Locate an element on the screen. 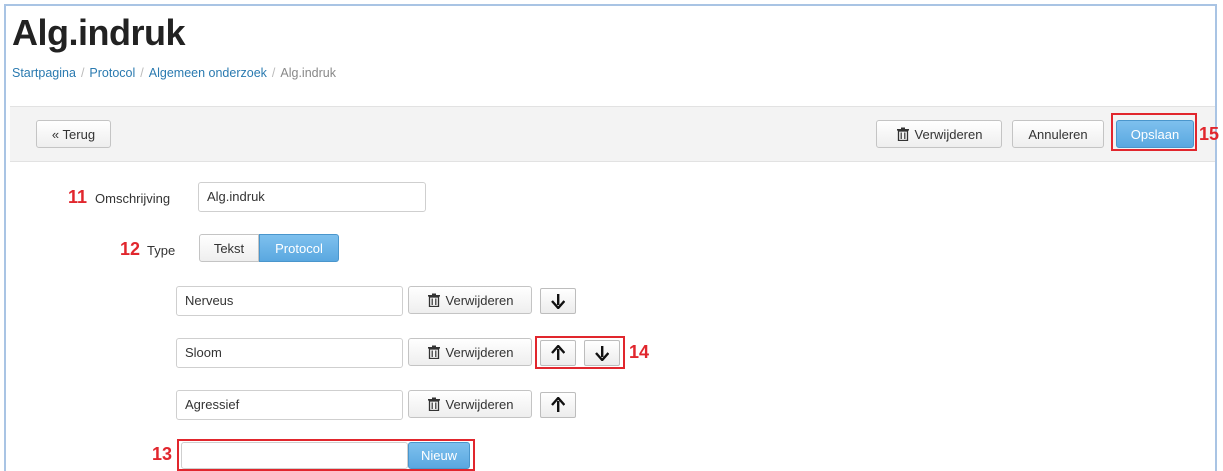 The image size is (1223, 471). arrow-up-icon is located at coordinates (558, 404).